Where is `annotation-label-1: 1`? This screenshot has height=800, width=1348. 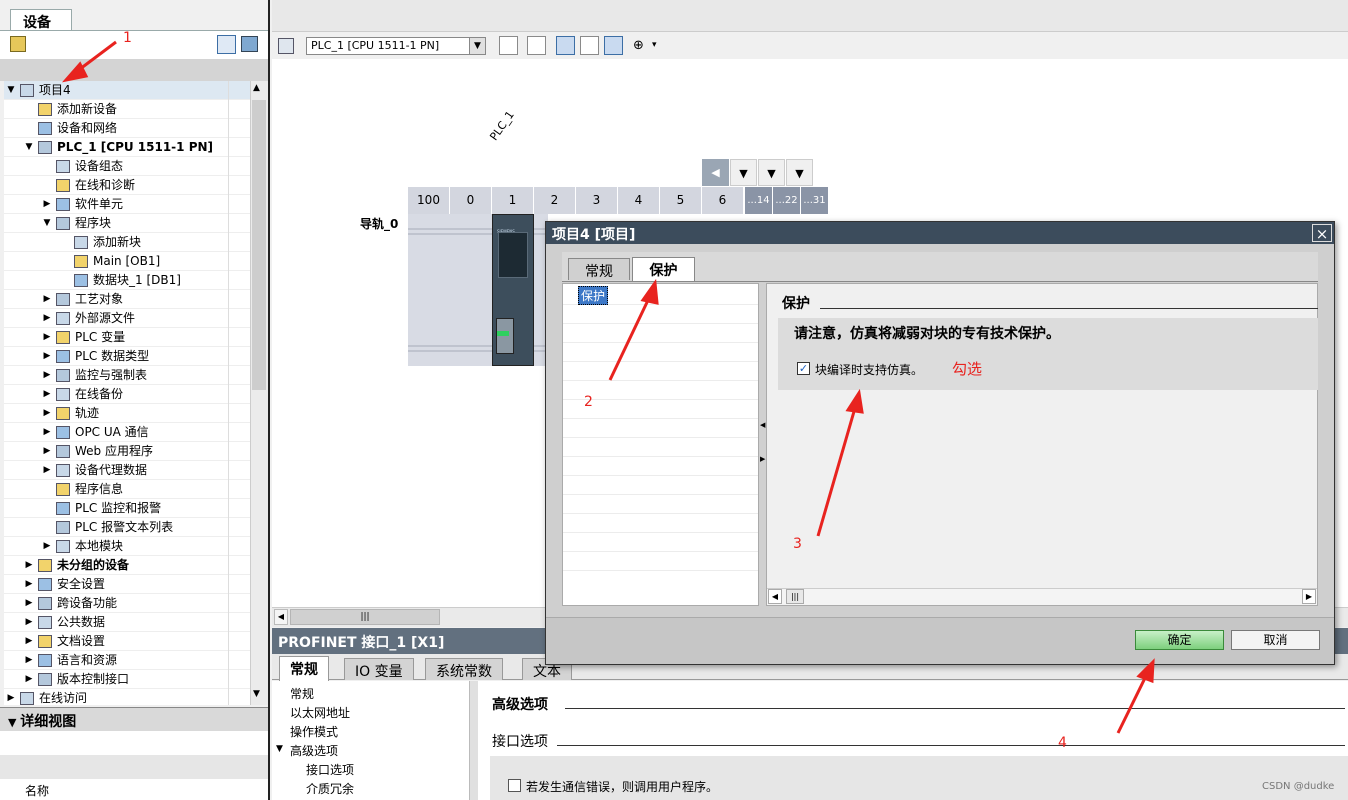
annotation-label-1: 1 is located at coordinates (127, 38).